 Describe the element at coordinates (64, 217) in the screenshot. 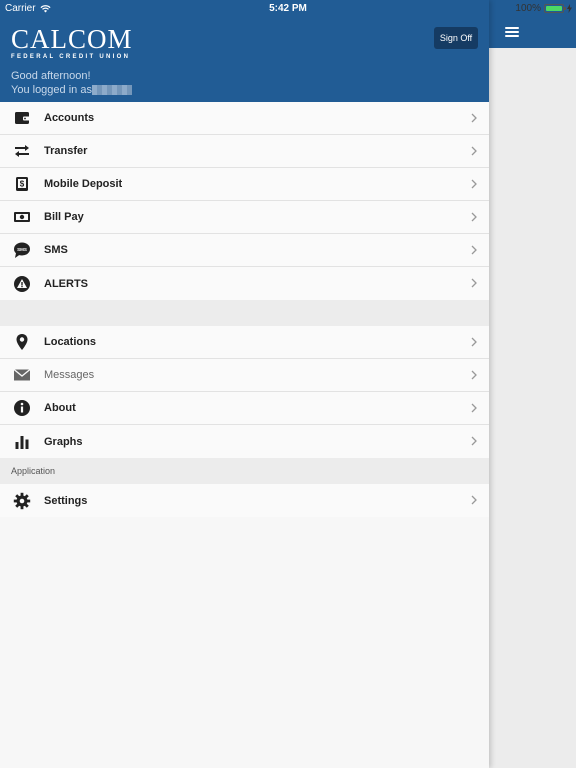

I see `menu-item-label: Bill Pay` at that location.